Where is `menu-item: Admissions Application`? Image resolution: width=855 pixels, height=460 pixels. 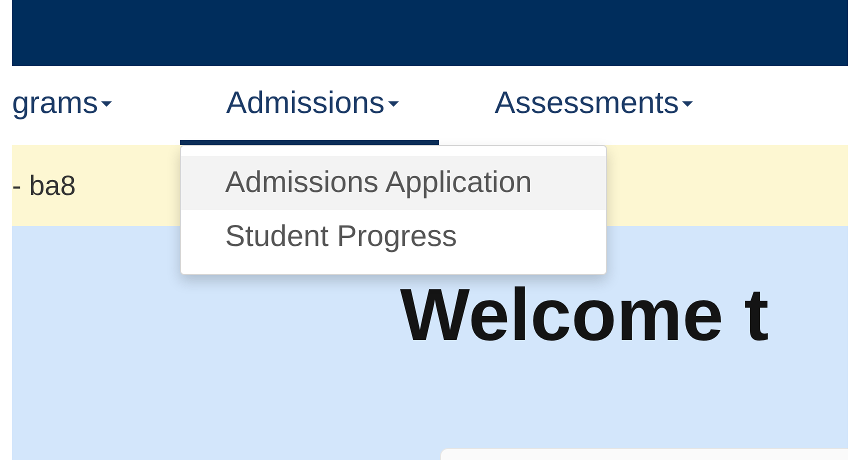 menu-item: Admissions Application is located at coordinates (393, 183).